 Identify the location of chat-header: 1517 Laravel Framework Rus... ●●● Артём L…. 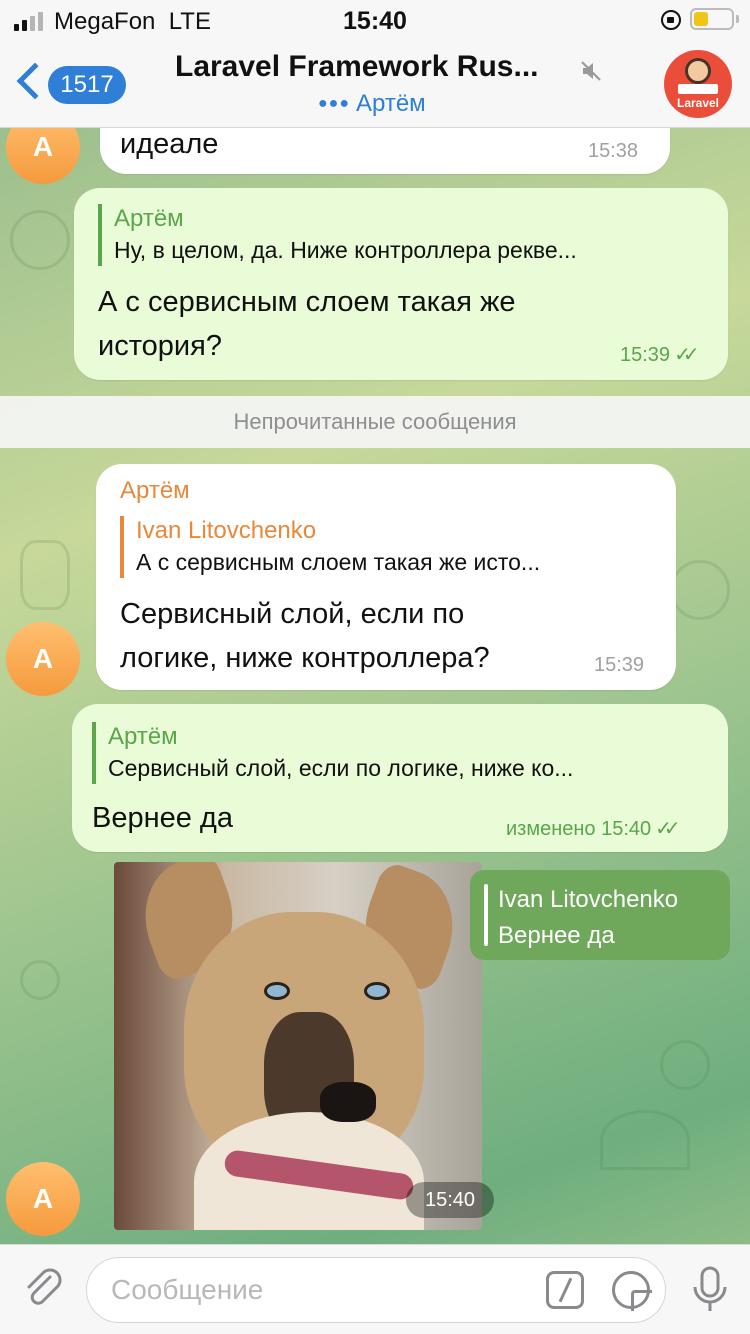
(375, 84).